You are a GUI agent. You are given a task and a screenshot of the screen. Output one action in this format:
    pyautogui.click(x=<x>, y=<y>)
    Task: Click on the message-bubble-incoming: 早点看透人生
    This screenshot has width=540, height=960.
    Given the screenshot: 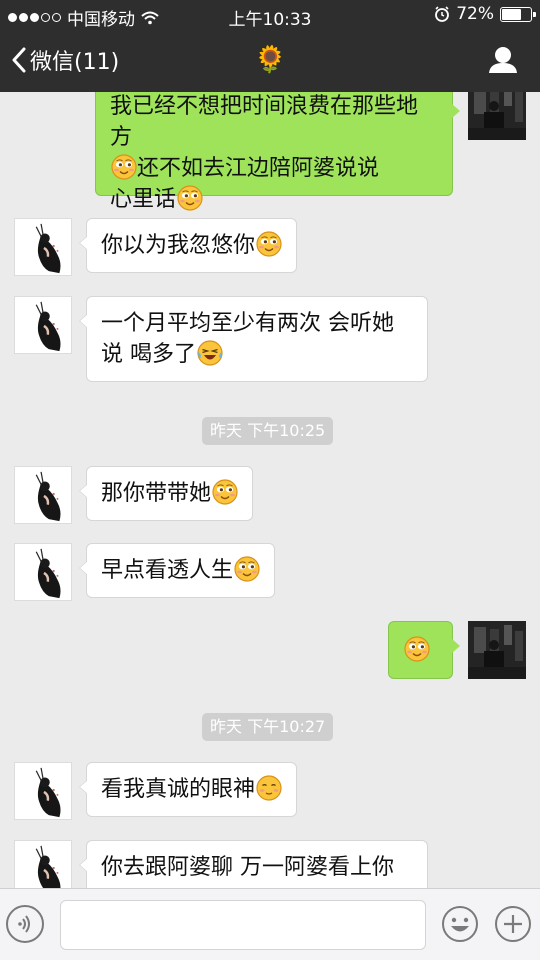 What is the action you would take?
    pyautogui.click(x=177, y=570)
    